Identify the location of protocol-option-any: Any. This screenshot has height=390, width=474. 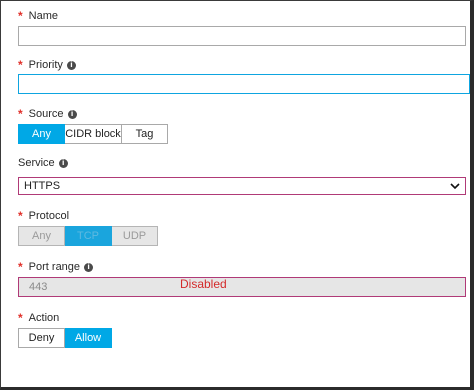
(41, 236).